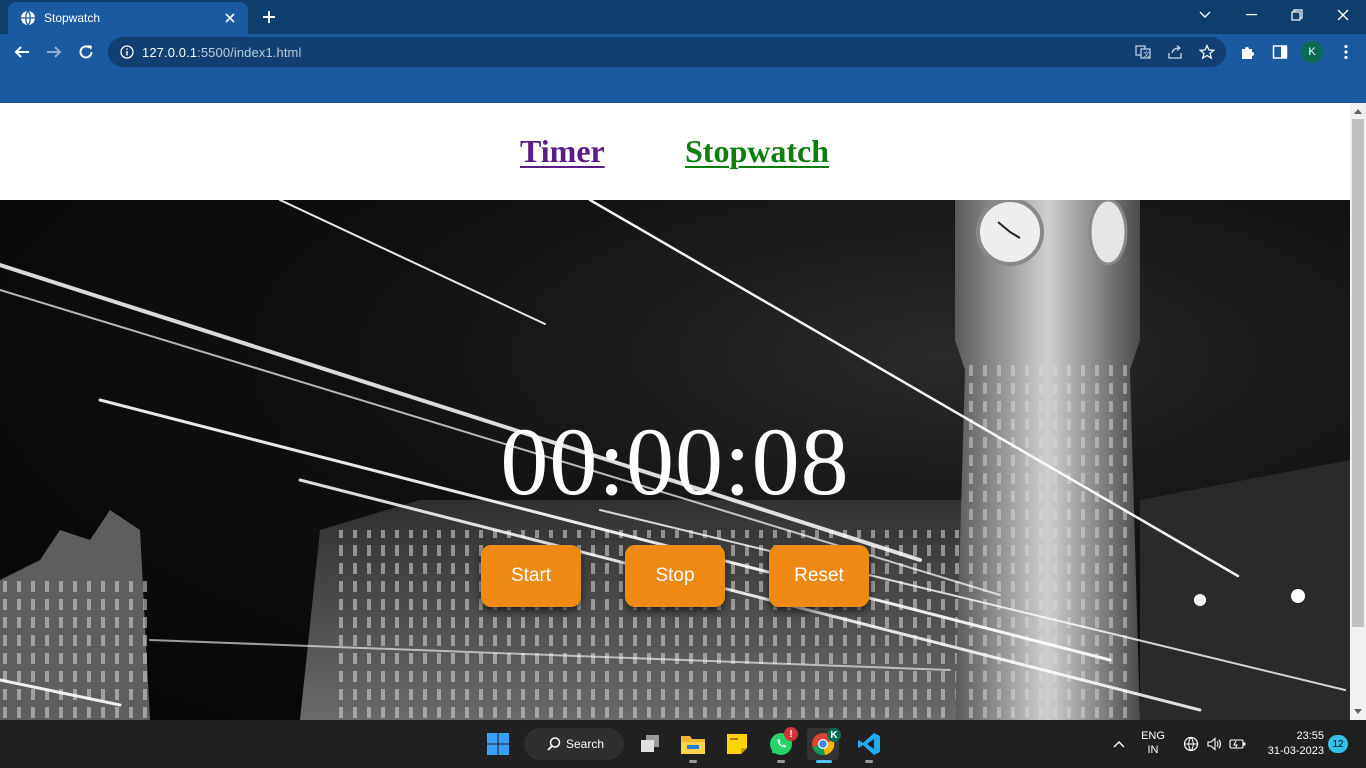  What do you see at coordinates (1343, 15) in the screenshot?
I see `close-window-button` at bounding box center [1343, 15].